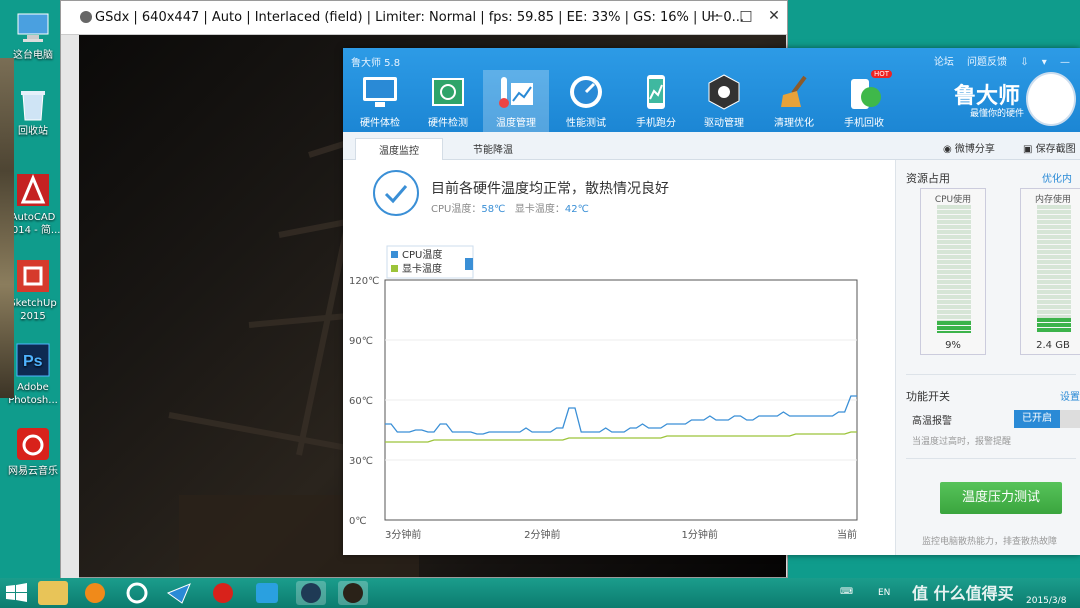 The height and width of the screenshot is (608, 1080). I want to click on taskbar-cloud, so click(137, 593).